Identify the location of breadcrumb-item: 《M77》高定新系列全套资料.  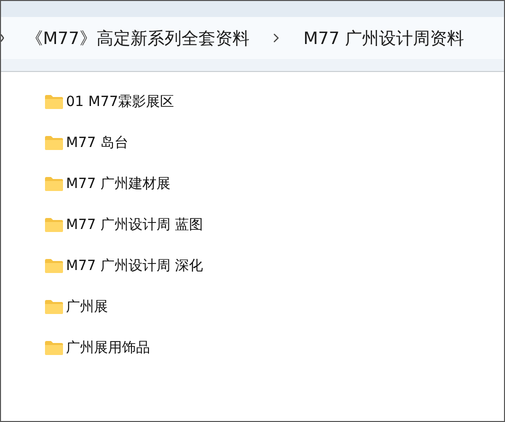
(138, 38).